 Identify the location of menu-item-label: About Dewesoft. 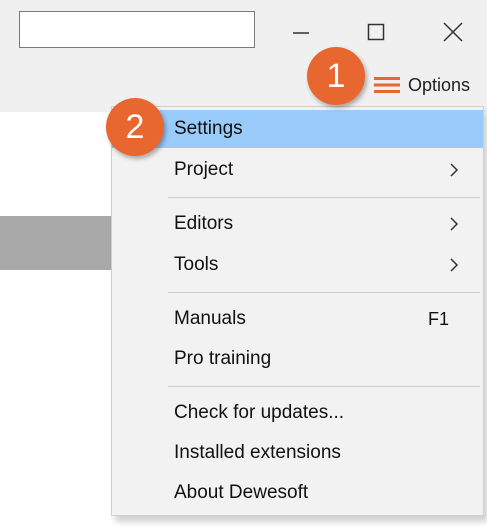
(241, 492).